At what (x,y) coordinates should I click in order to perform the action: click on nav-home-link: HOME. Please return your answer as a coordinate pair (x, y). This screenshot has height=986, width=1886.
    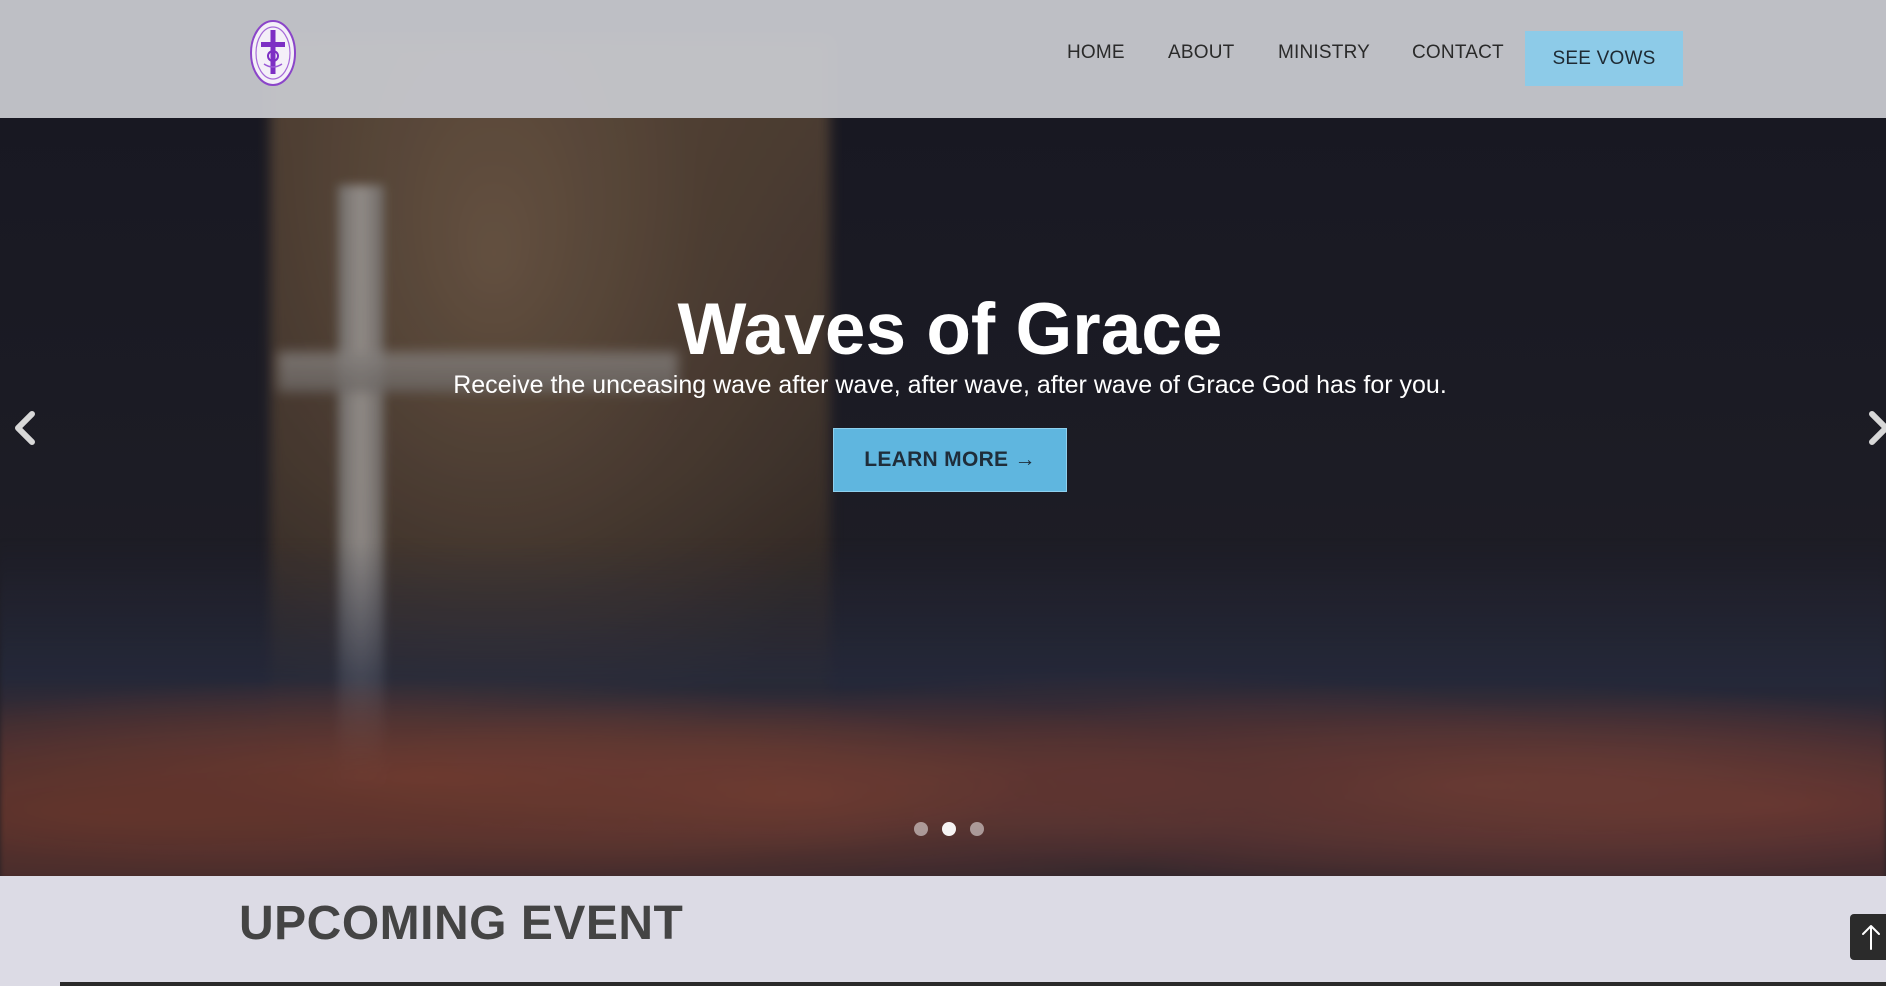
    Looking at the image, I should click on (1096, 53).